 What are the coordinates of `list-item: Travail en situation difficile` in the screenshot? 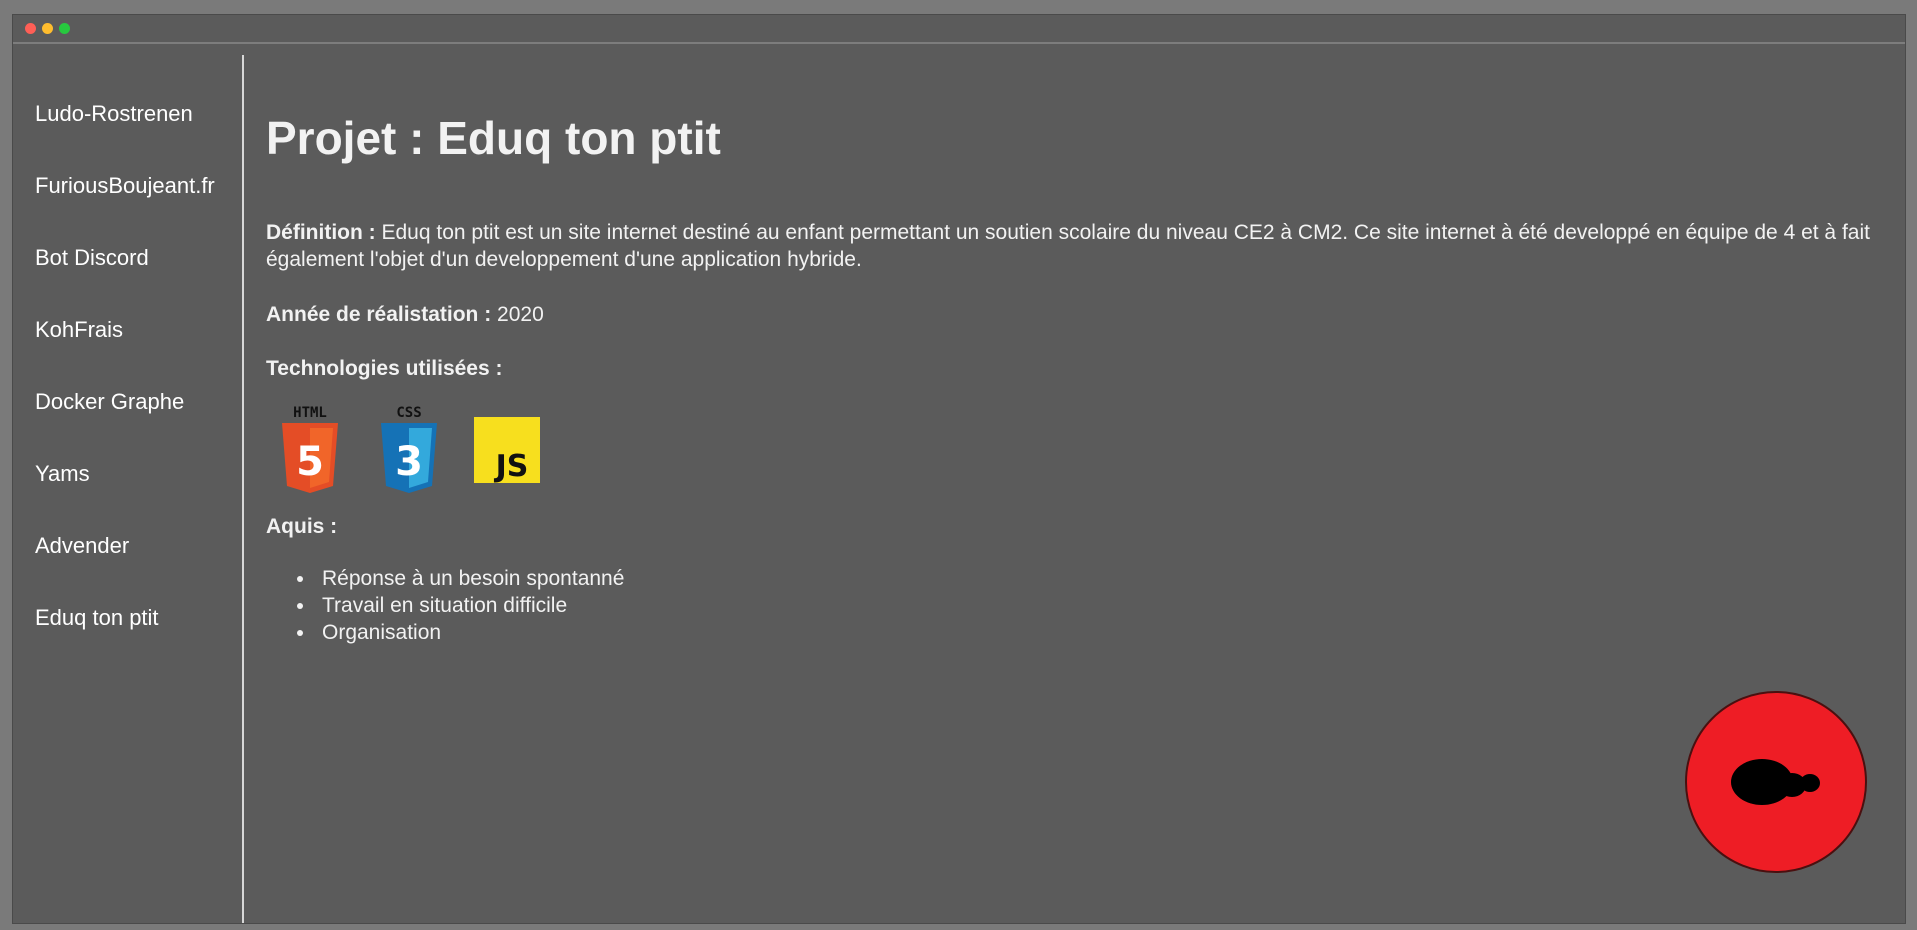 It's located at (470, 605).